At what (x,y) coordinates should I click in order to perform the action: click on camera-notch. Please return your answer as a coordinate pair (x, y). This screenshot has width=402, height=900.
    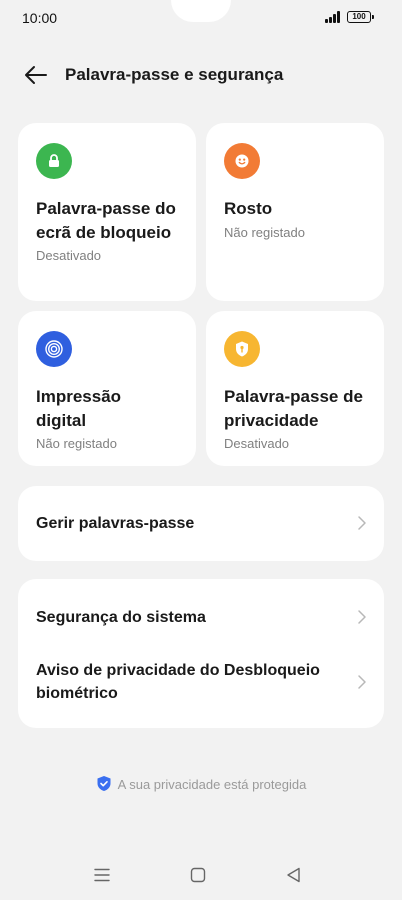
    Looking at the image, I should click on (201, 11).